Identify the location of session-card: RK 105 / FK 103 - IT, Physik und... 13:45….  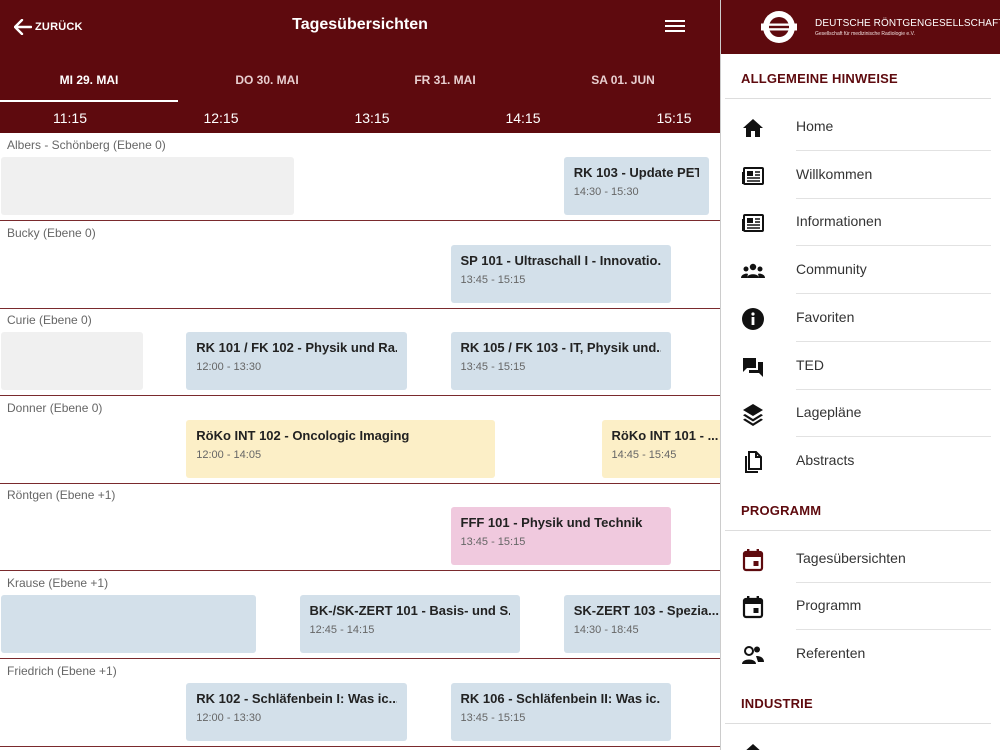
(560, 361).